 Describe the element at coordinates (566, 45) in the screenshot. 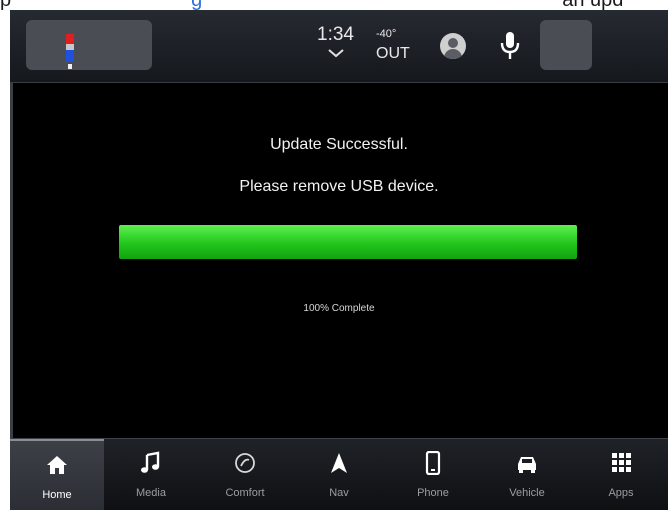

I see `shortcut-button` at that location.